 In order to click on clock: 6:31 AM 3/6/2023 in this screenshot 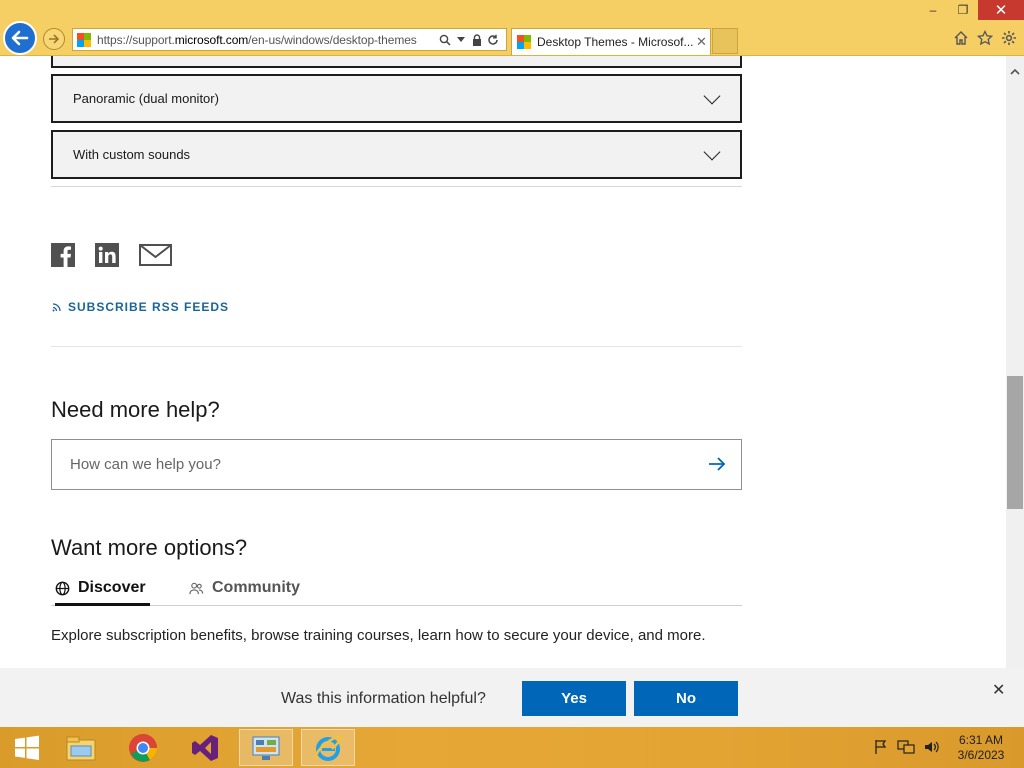, I will do `click(981, 748)`.